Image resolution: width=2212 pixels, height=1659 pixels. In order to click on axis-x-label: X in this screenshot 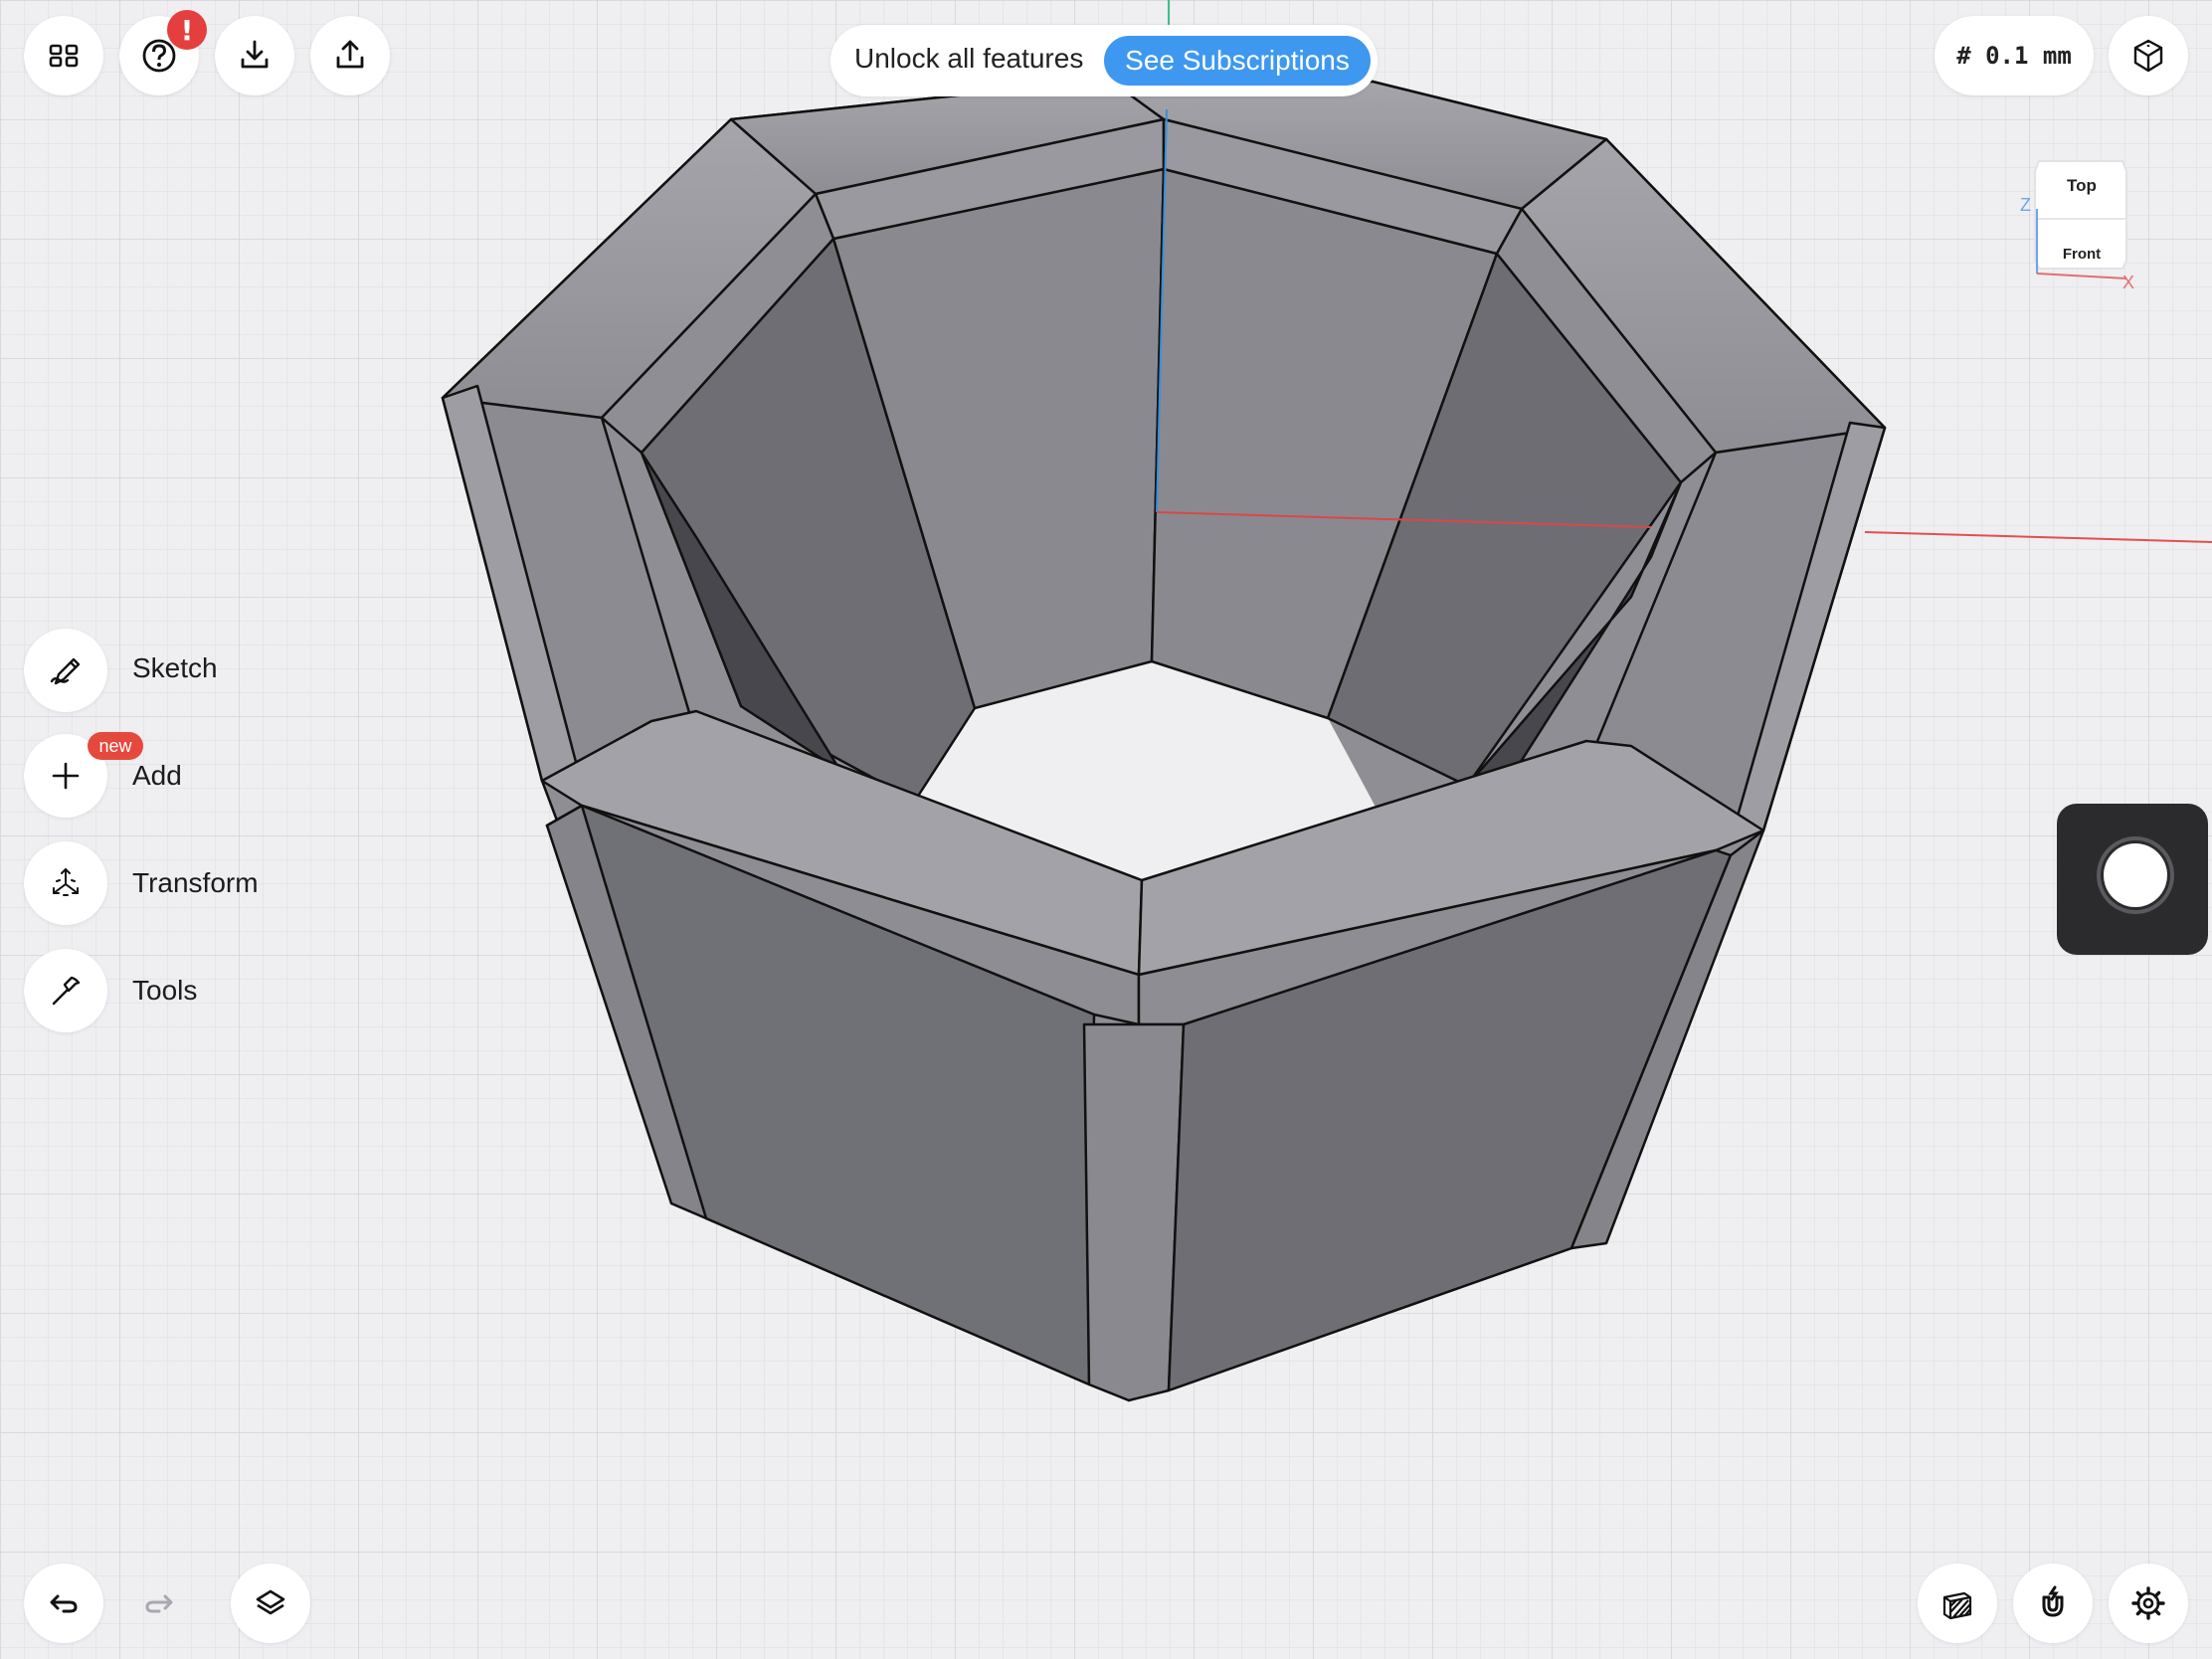, I will do `click(2128, 282)`.